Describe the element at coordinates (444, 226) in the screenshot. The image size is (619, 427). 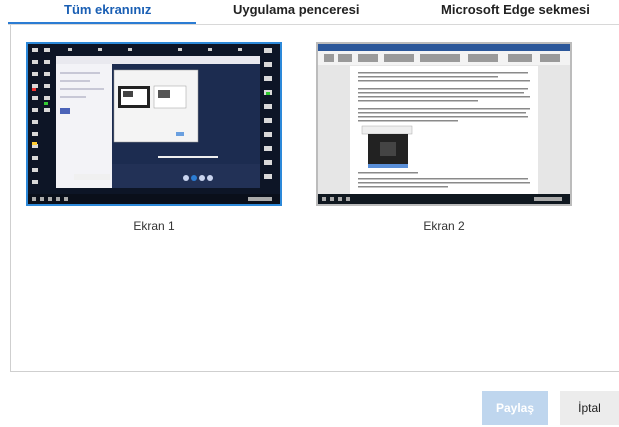
I see `screen-2-label: Ekran 2` at that location.